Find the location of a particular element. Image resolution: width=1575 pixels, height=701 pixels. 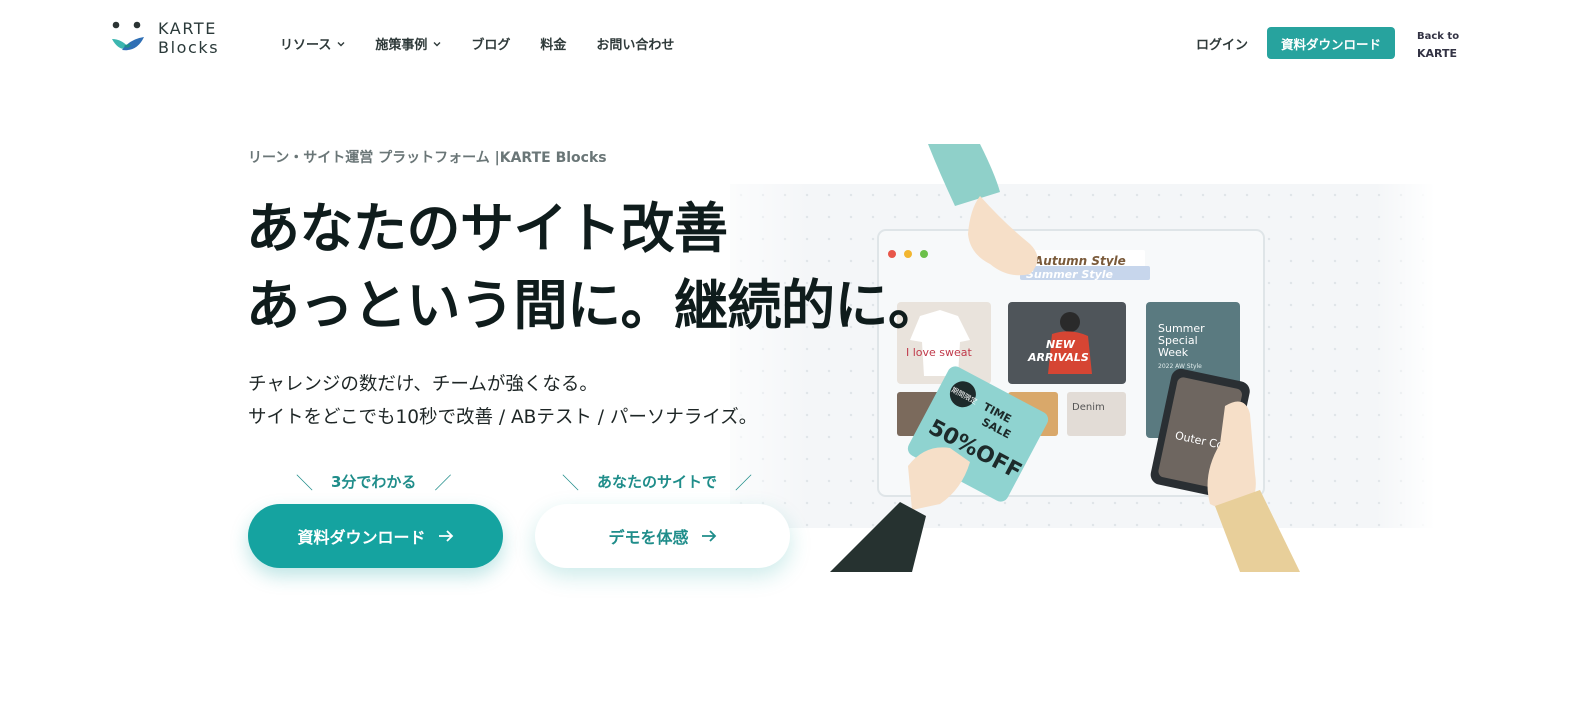

nav-item-label: お問い合わせ is located at coordinates (635, 45).